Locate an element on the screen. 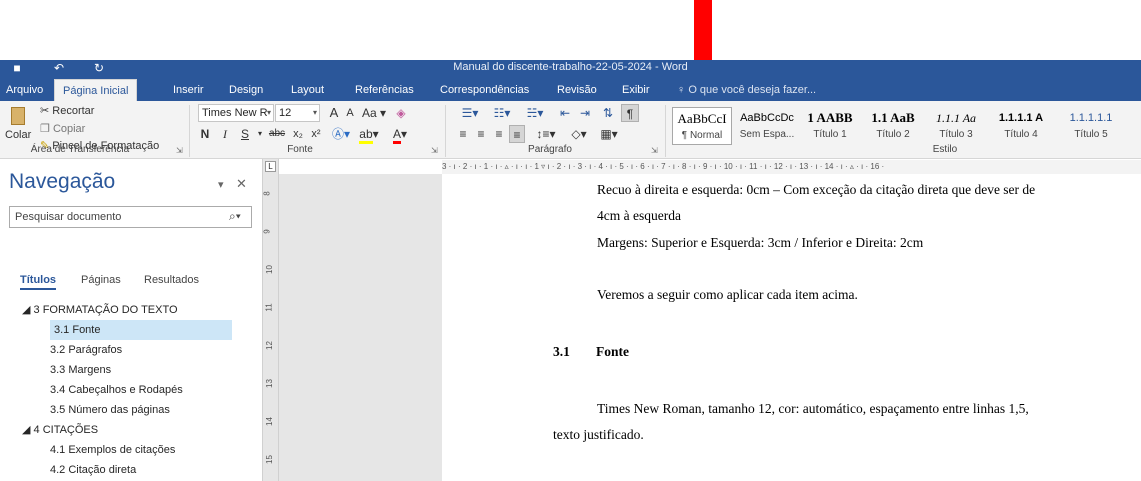 The width and height of the screenshot is (1141, 481). align-right-icon: ≡ is located at coordinates (499, 134).